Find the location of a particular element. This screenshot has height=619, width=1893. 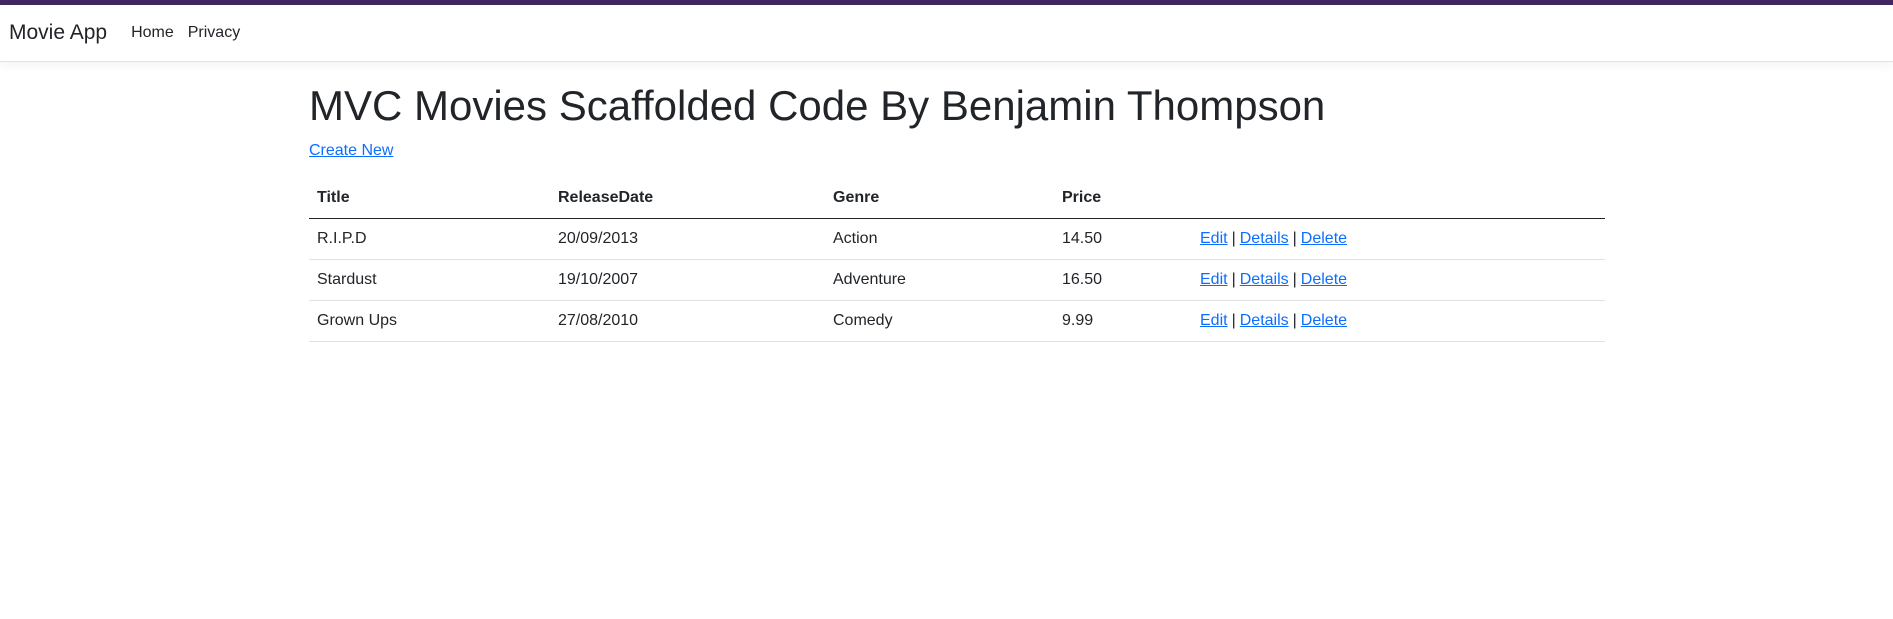

header-release-date: ReleaseDate is located at coordinates (687, 198).